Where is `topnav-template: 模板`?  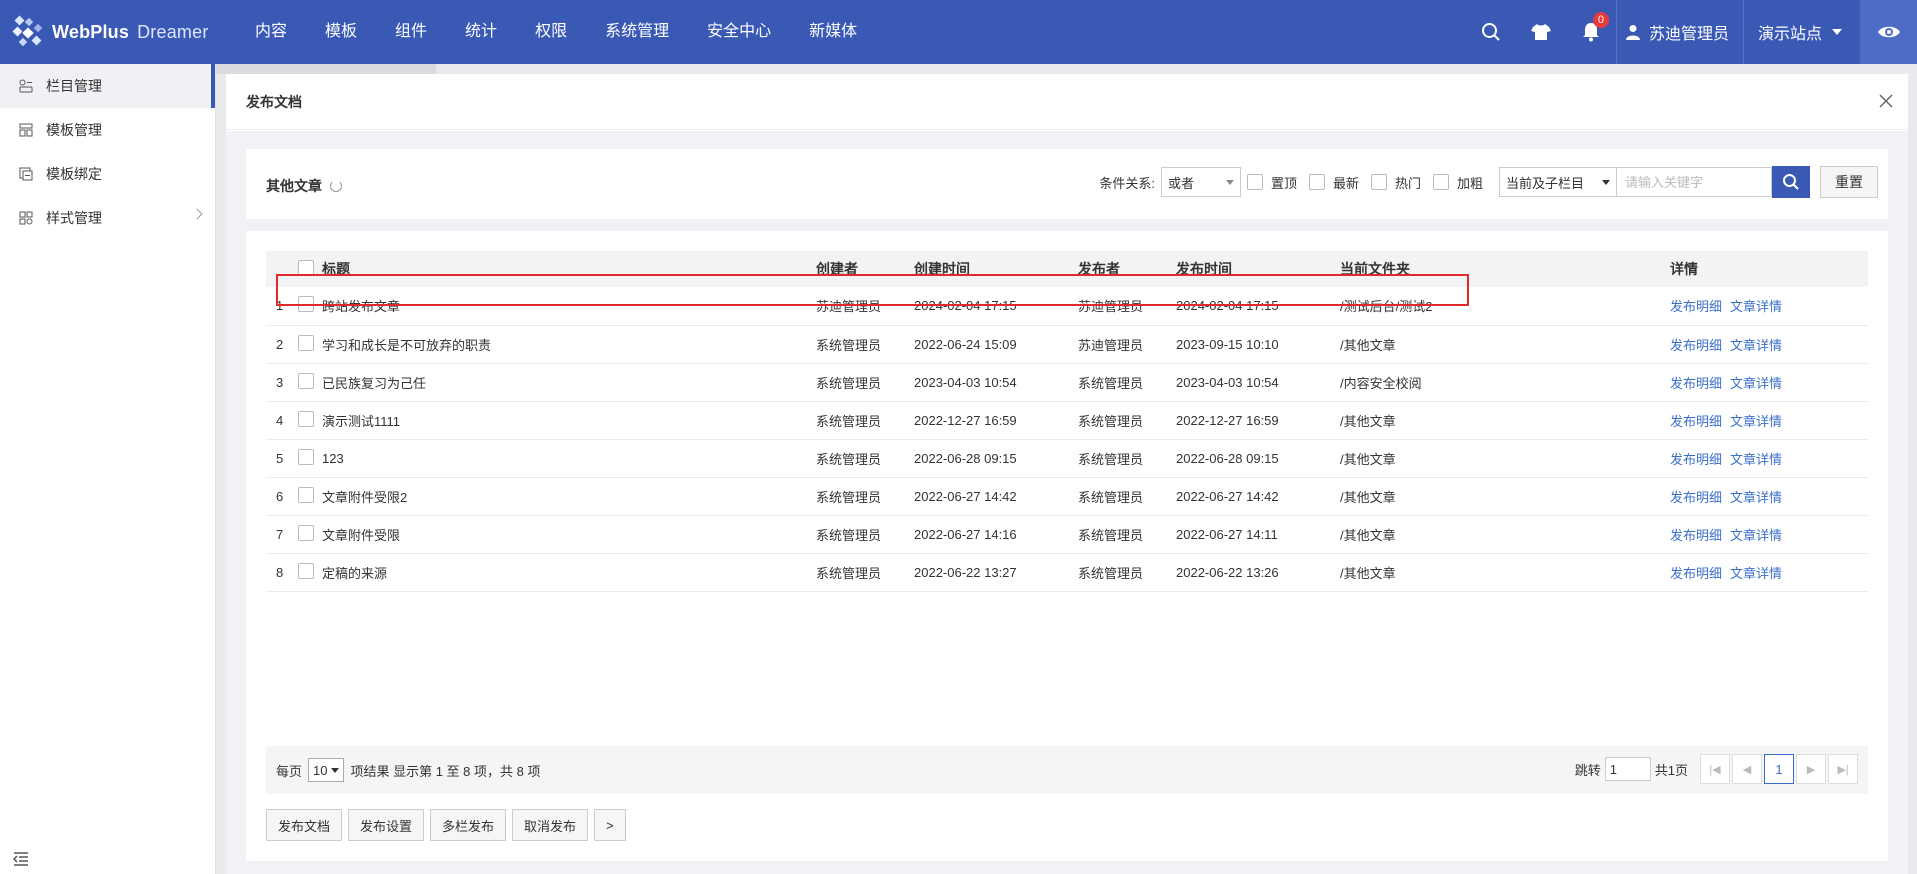
topnav-template: 模板 is located at coordinates (341, 32).